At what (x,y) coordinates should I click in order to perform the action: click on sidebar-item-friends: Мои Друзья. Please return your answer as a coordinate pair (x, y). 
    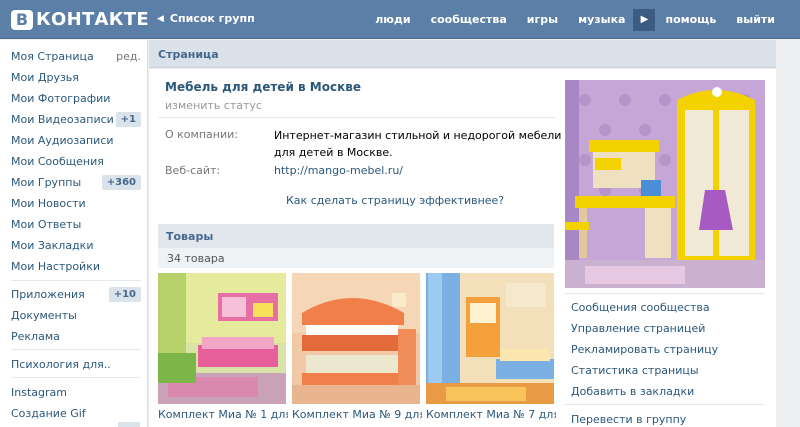
    Looking at the image, I should click on (76, 77).